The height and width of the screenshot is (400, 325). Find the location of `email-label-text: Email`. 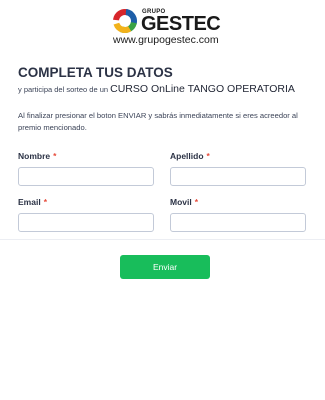

email-label-text: Email is located at coordinates (29, 202).